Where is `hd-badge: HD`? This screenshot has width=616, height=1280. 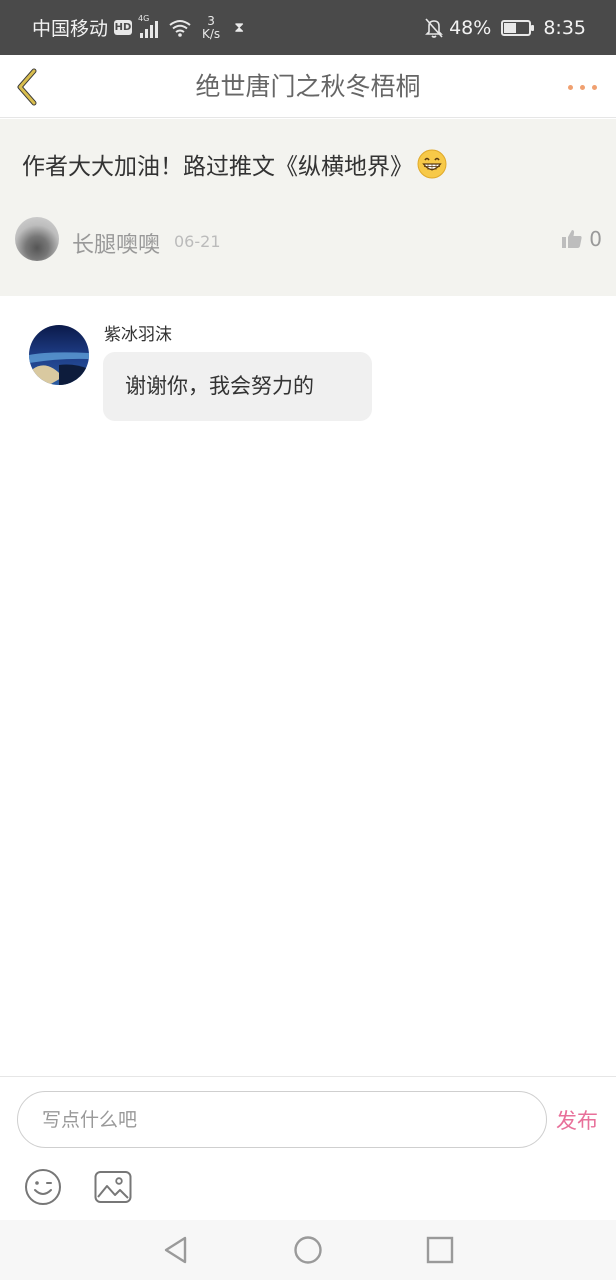 hd-badge: HD is located at coordinates (123, 27).